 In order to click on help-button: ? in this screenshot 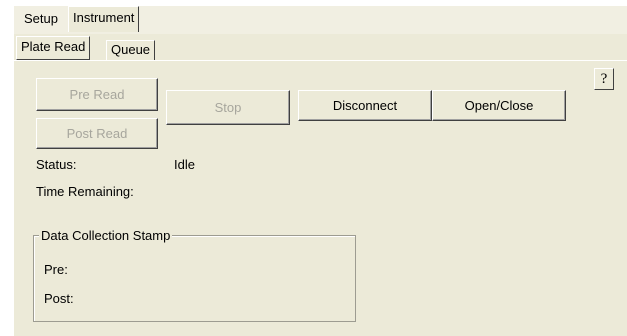, I will do `click(604, 79)`.